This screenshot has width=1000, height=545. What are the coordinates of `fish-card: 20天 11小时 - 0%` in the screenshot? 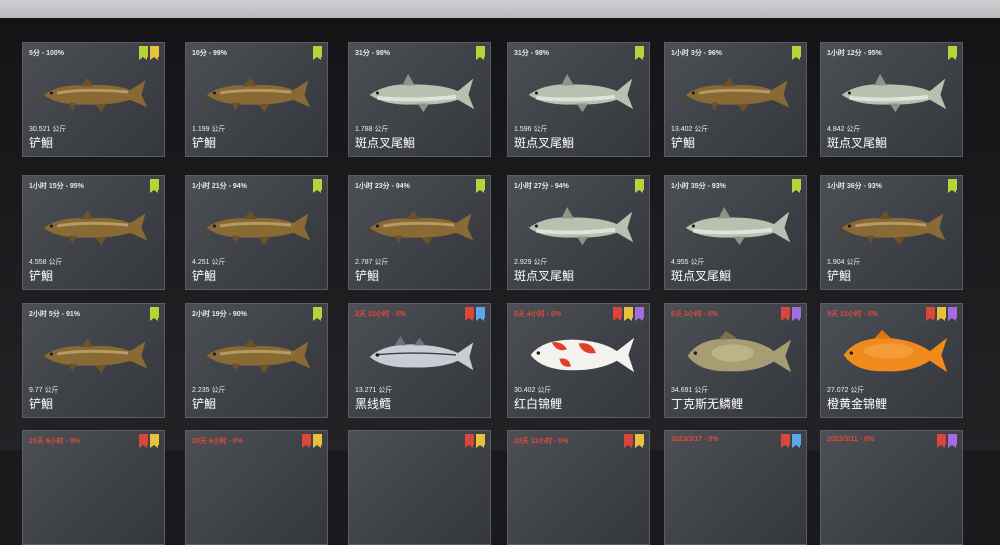 It's located at (578, 487).